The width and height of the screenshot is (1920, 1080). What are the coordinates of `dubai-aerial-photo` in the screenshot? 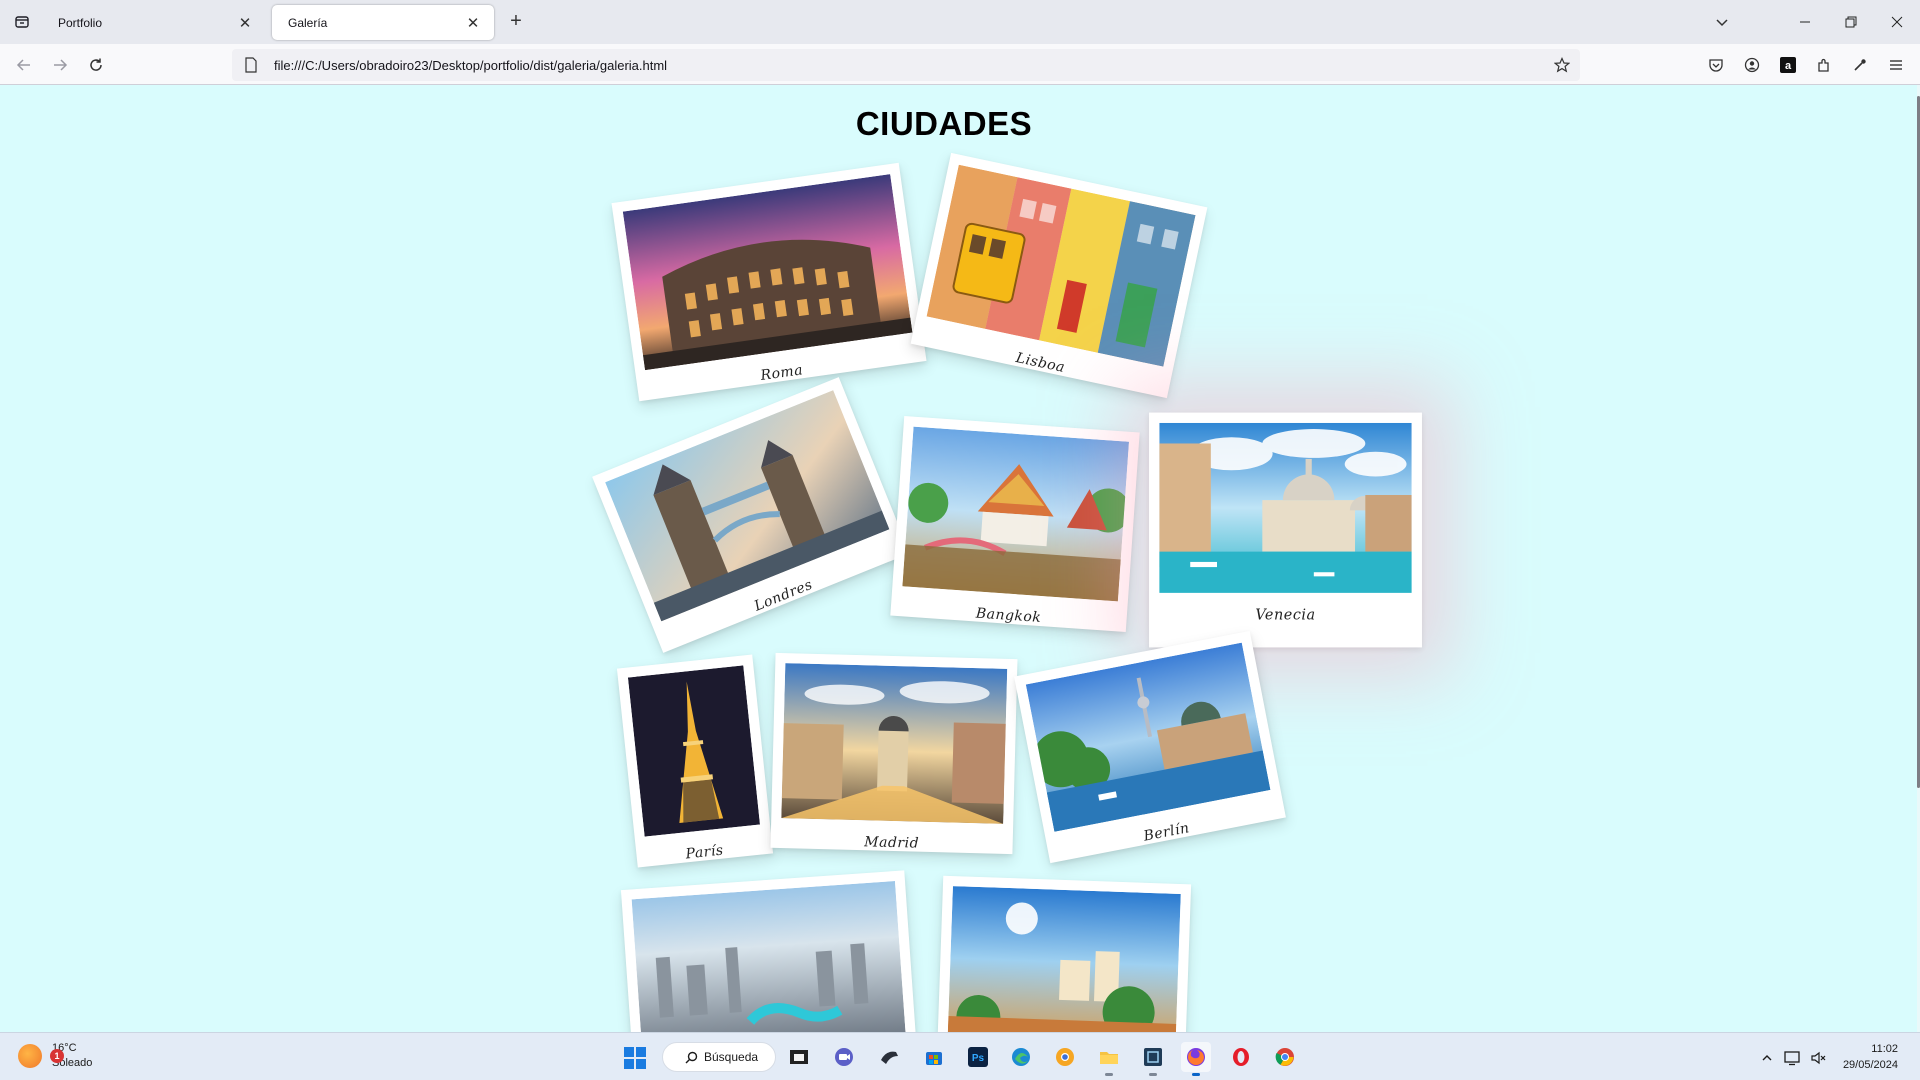 It's located at (769, 956).